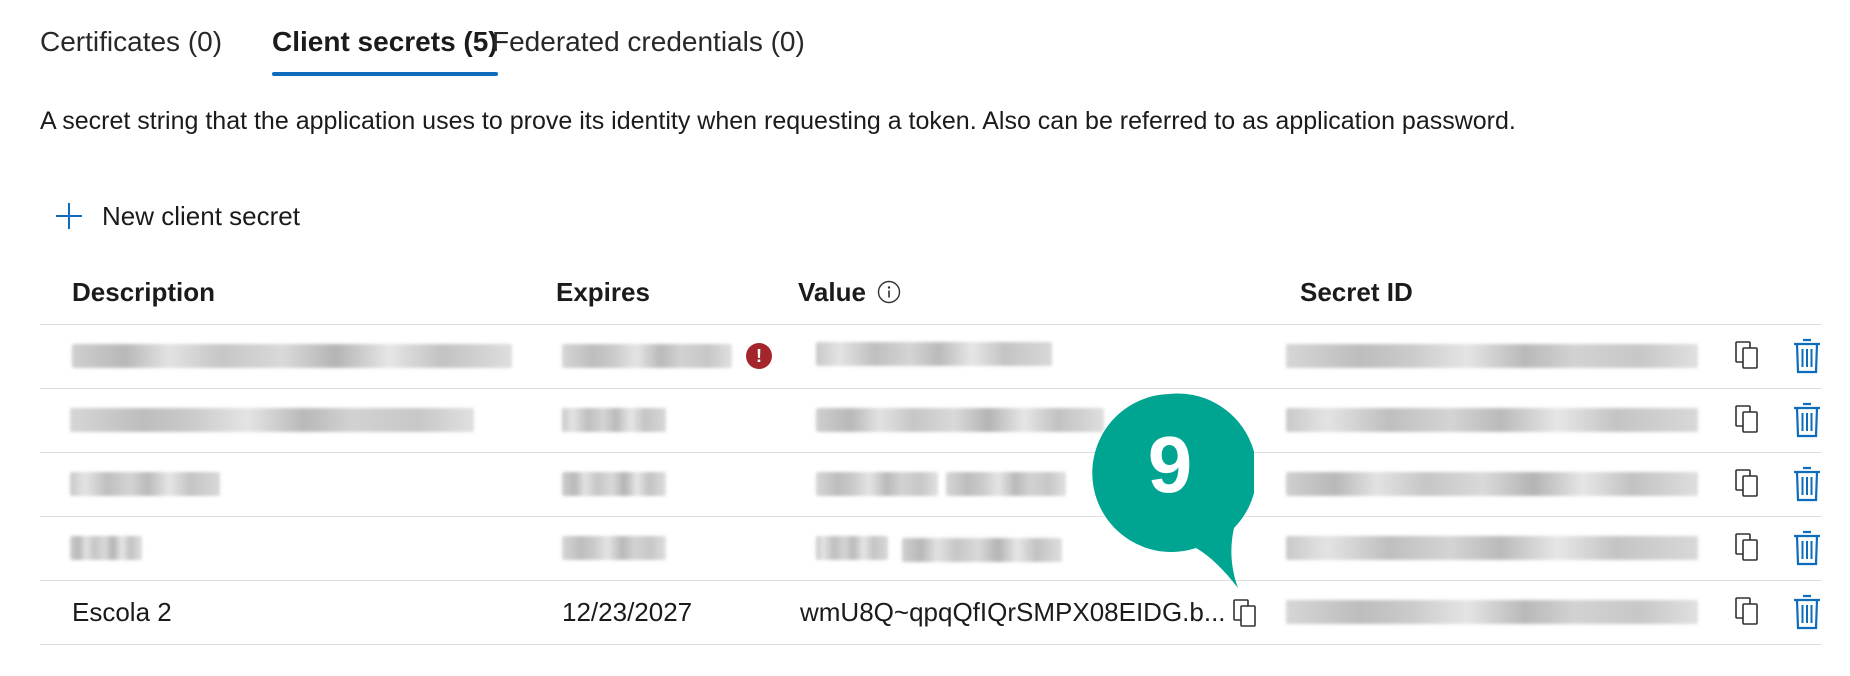 This screenshot has width=1850, height=676. I want to click on new-client-secret-button: New client secret, so click(177, 216).